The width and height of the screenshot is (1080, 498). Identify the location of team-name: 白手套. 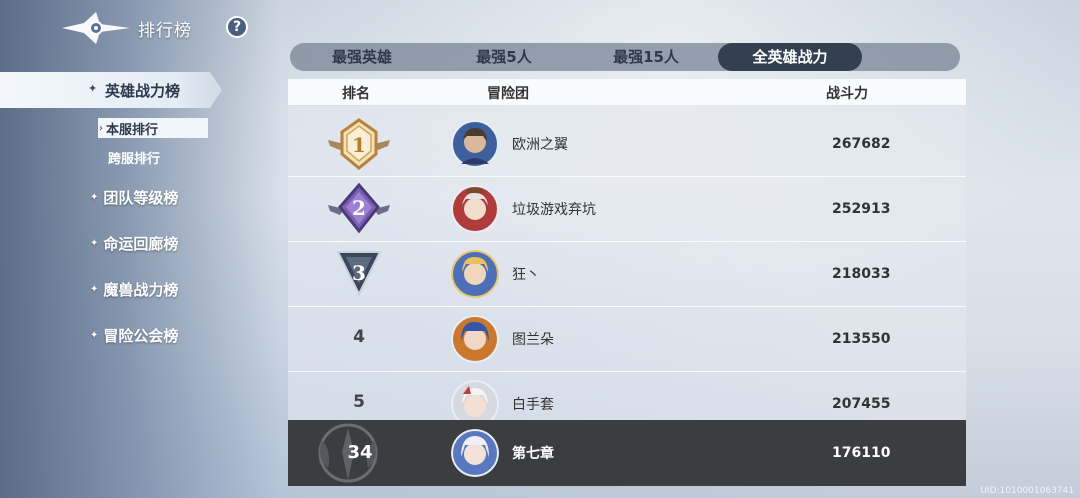
(533, 405).